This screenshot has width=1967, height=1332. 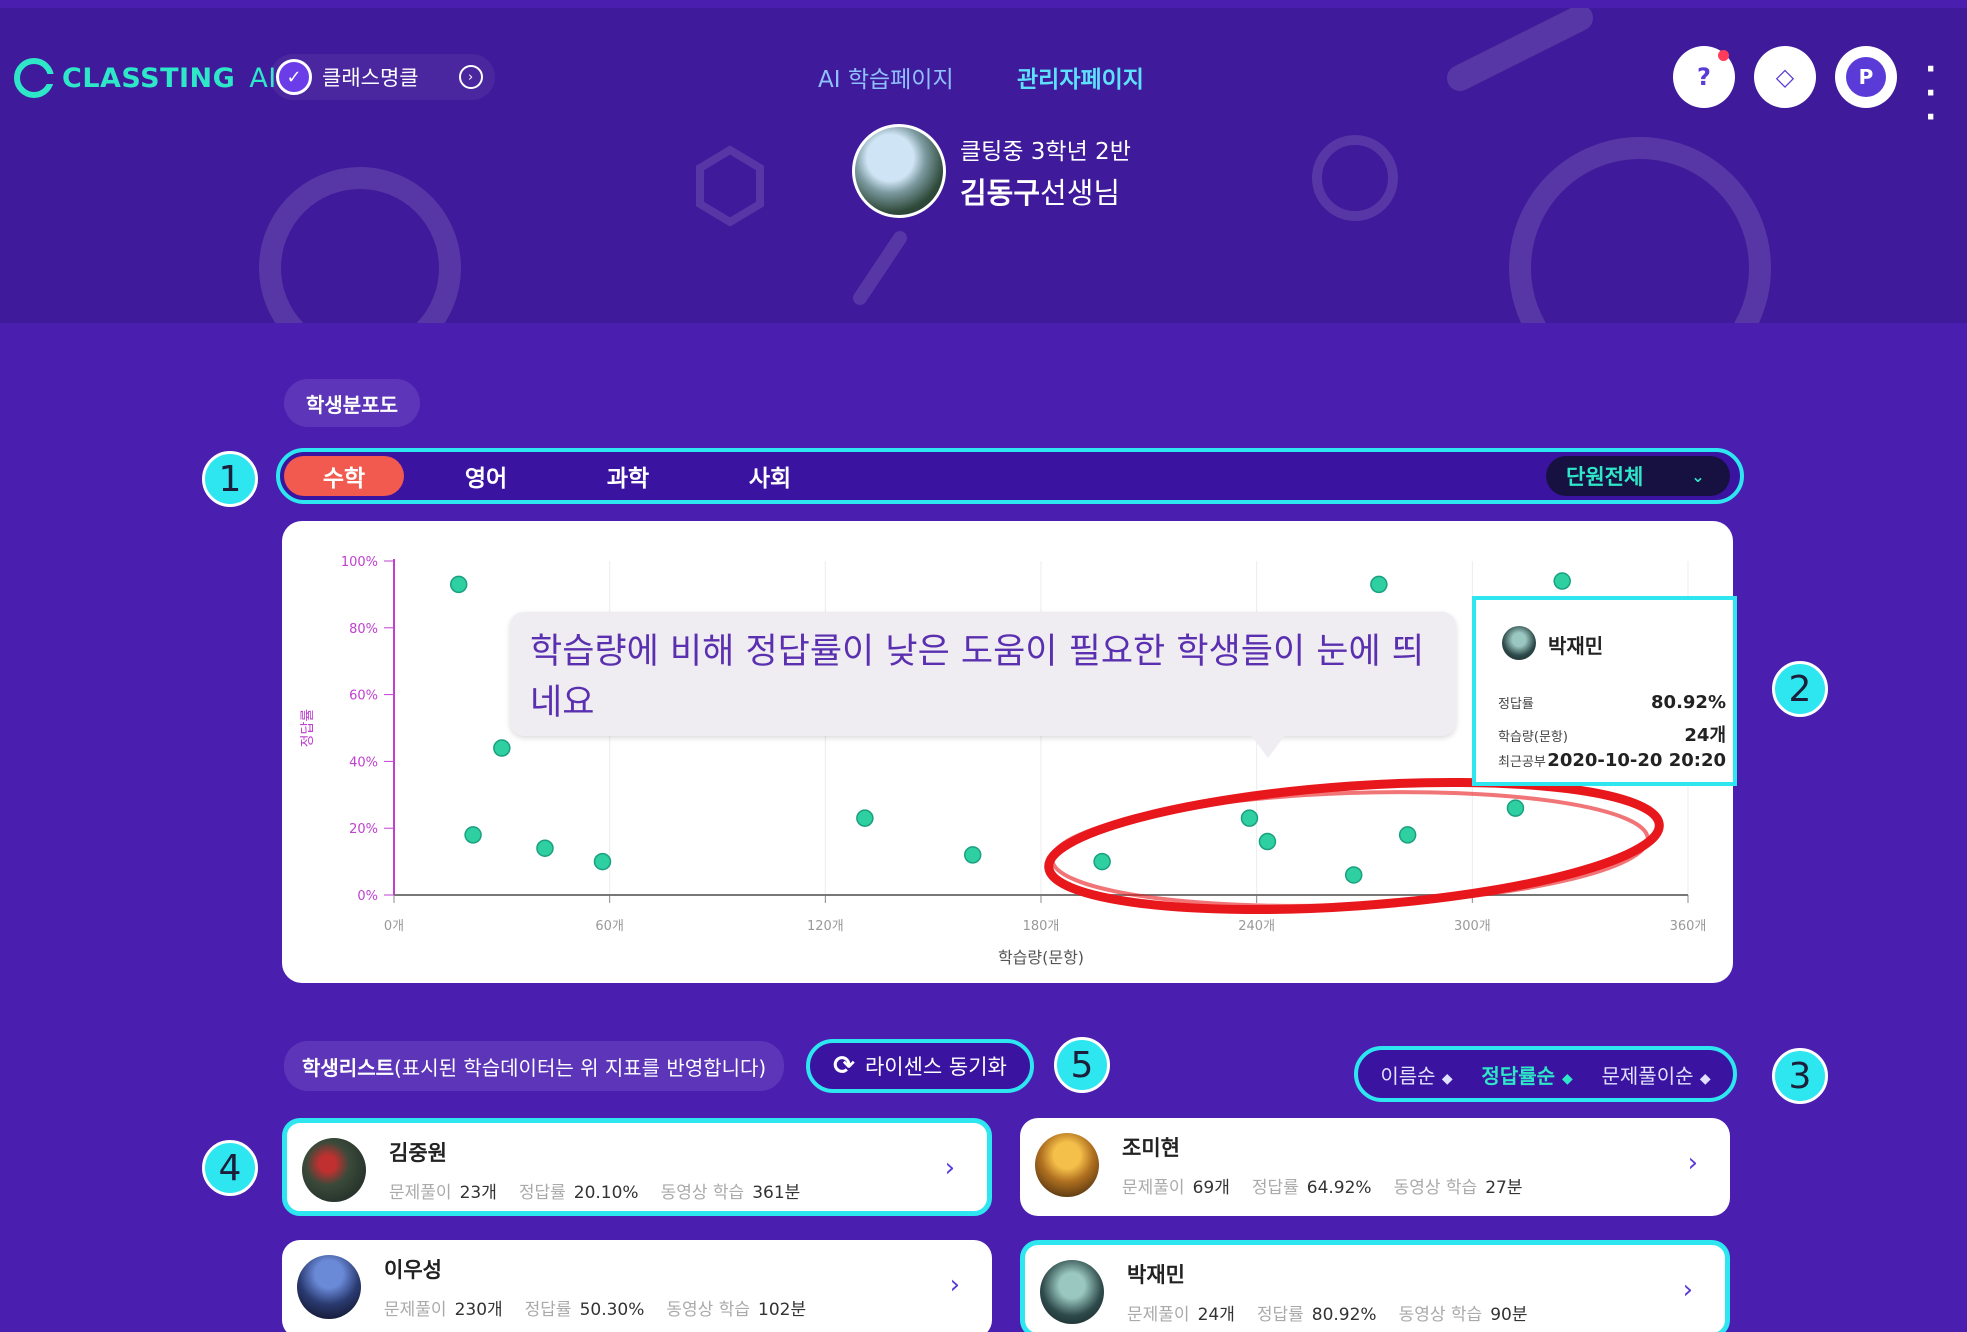 I want to click on sort-label: 이름순, so click(x=1408, y=1075).